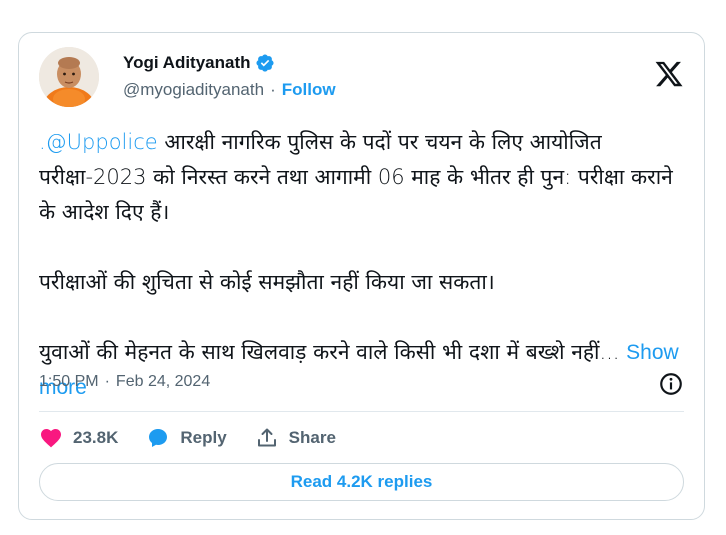 The height and width of the screenshot is (535, 726). What do you see at coordinates (361, 411) in the screenshot?
I see `divider` at bounding box center [361, 411].